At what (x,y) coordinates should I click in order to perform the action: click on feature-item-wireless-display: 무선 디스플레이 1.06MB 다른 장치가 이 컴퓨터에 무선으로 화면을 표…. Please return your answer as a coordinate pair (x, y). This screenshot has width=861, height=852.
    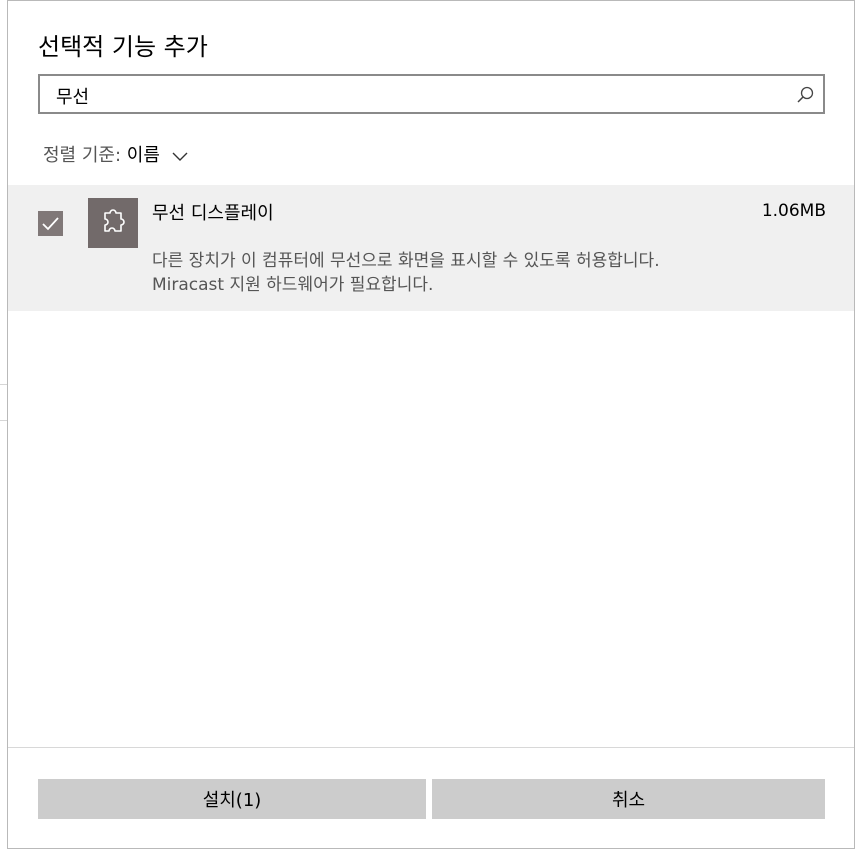
    Looking at the image, I should click on (431, 248).